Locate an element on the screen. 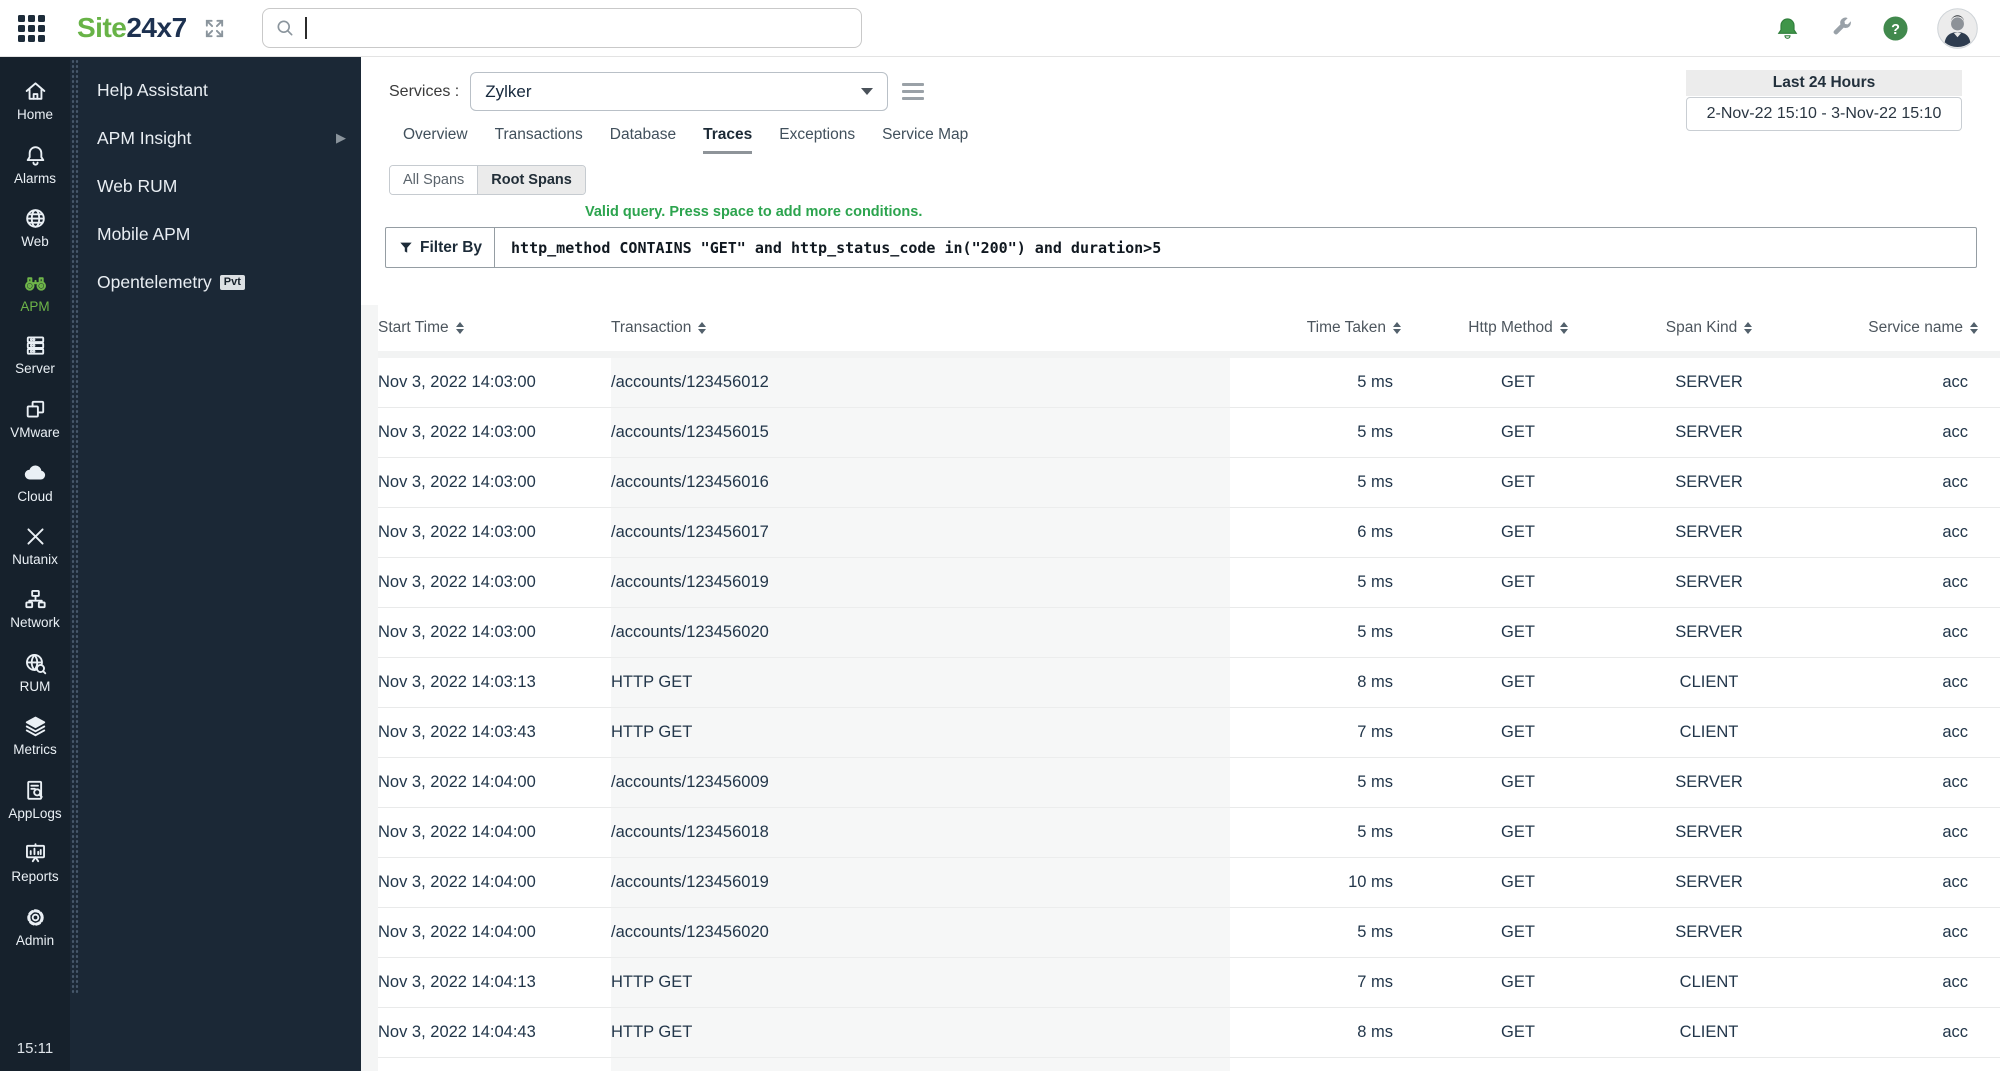 The width and height of the screenshot is (2000, 1071). service-select: Zylker is located at coordinates (679, 91).